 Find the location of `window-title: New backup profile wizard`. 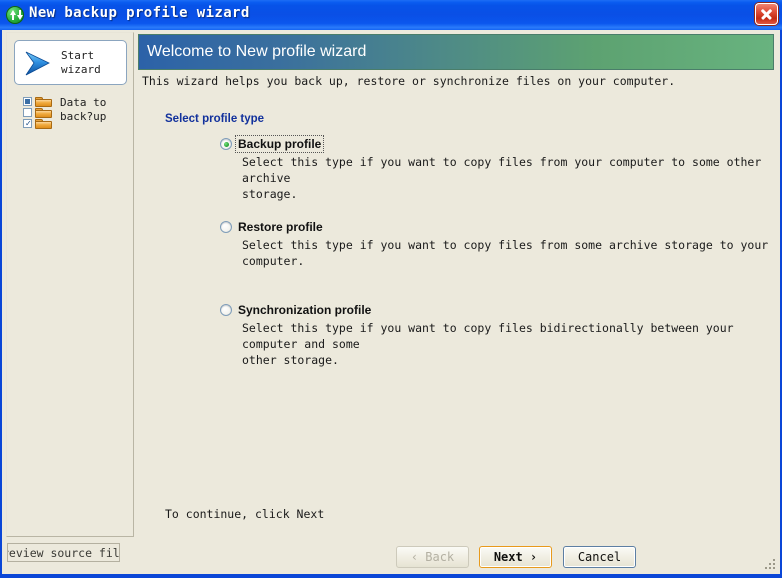

window-title: New backup profile wizard is located at coordinates (139, 13).